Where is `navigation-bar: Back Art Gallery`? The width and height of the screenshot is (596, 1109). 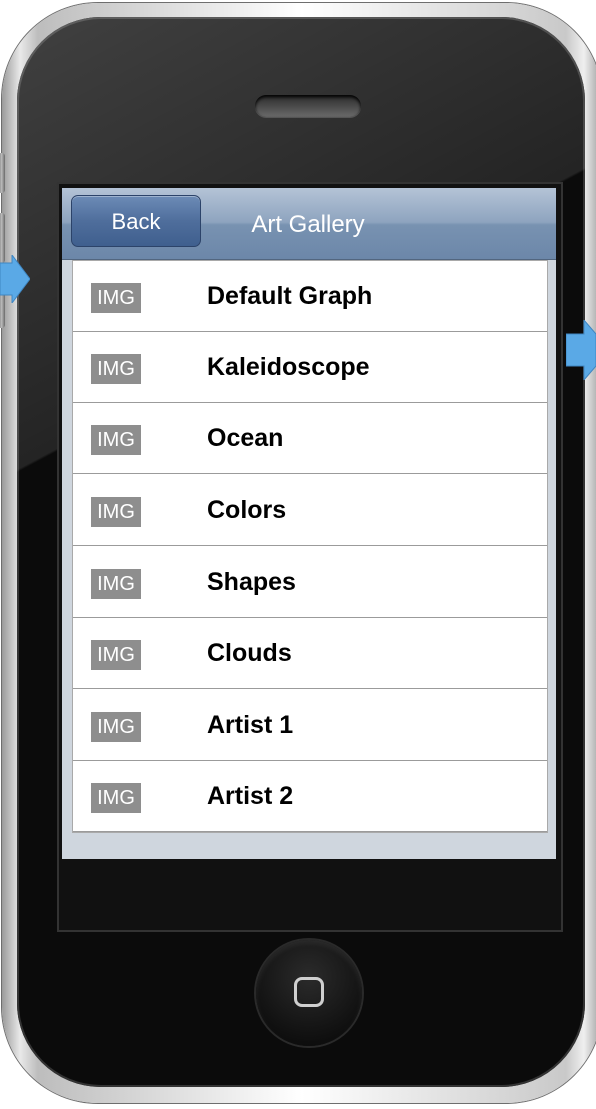
navigation-bar: Back Art Gallery is located at coordinates (309, 224).